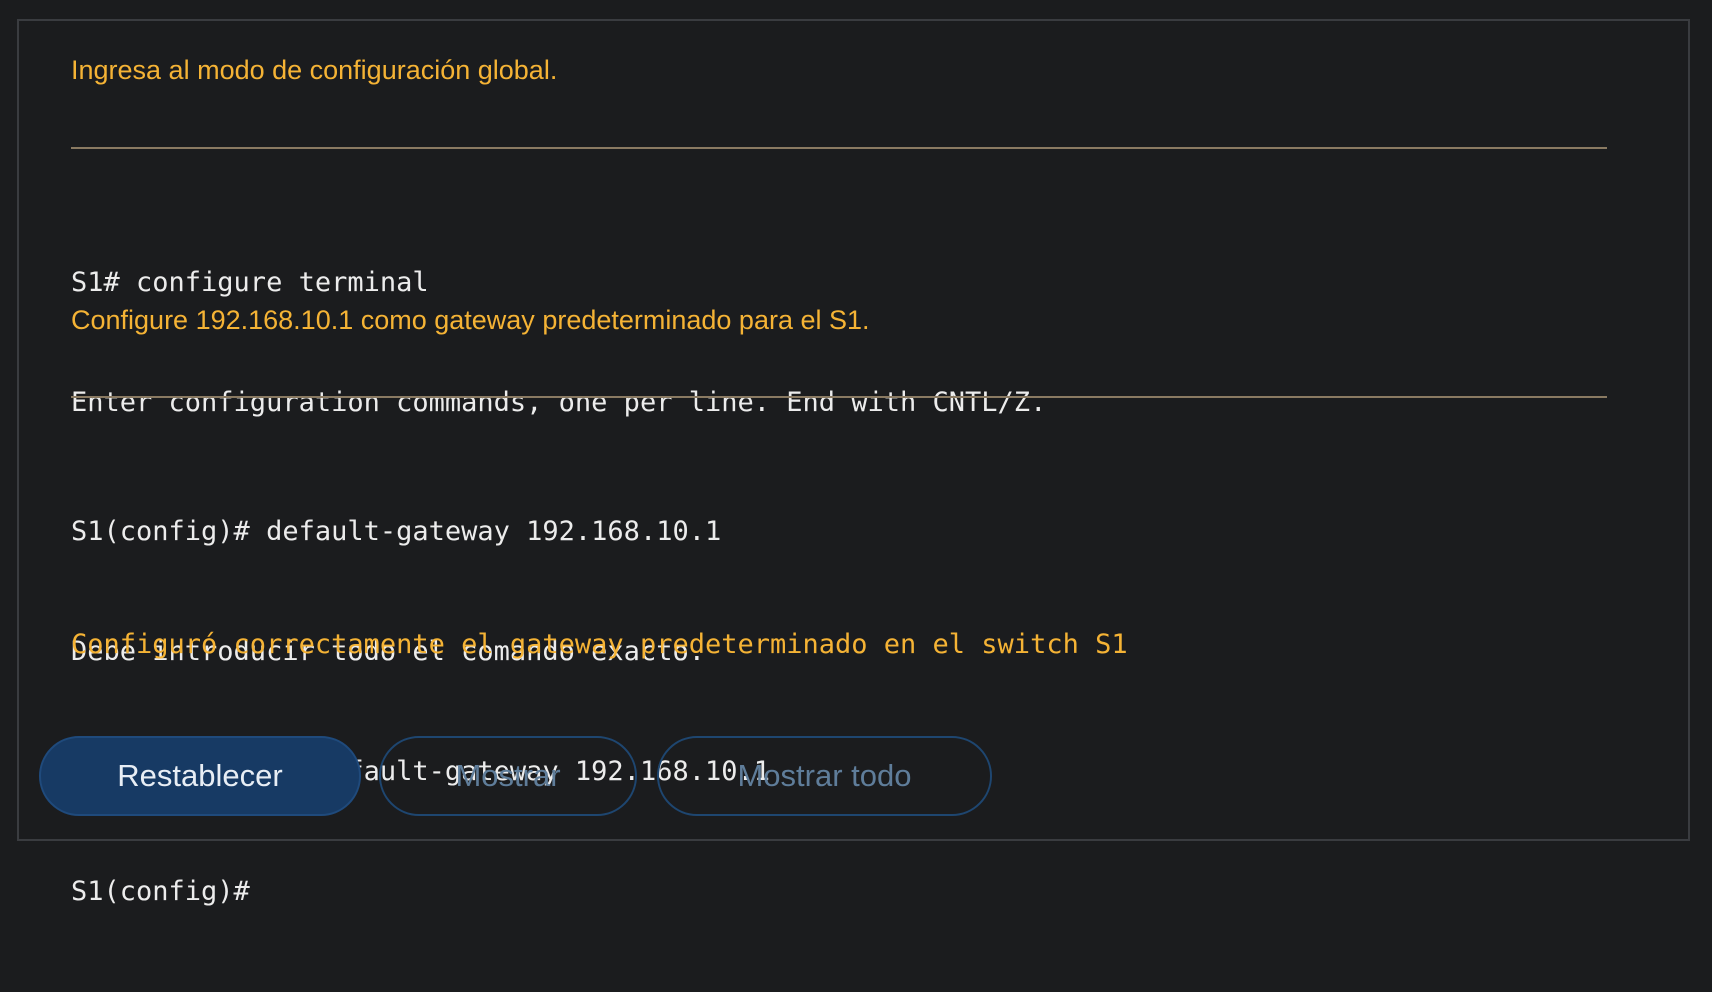  What do you see at coordinates (314, 70) in the screenshot?
I see `step-1-instruction: Ingresa al modo de configuración global.` at bounding box center [314, 70].